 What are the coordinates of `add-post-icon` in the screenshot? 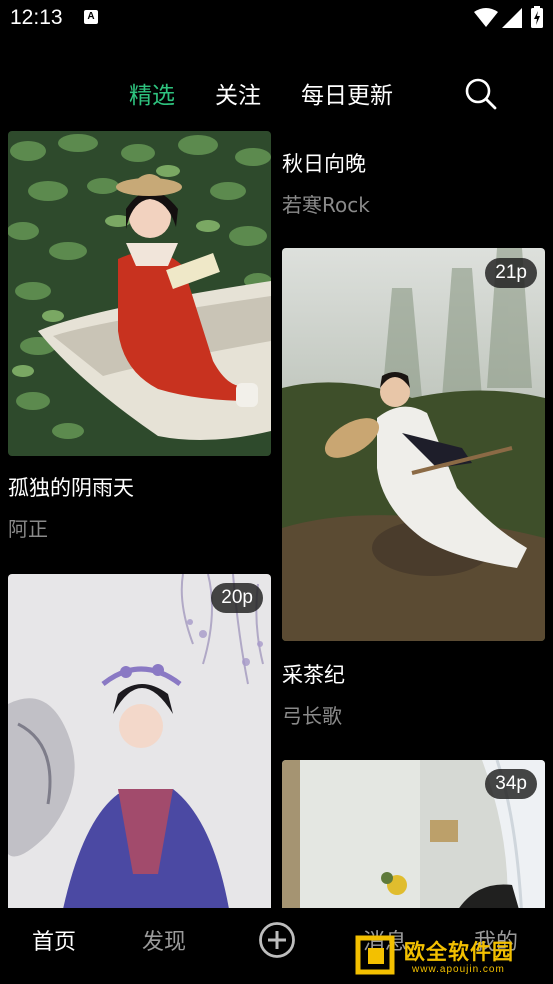 It's located at (277, 940).